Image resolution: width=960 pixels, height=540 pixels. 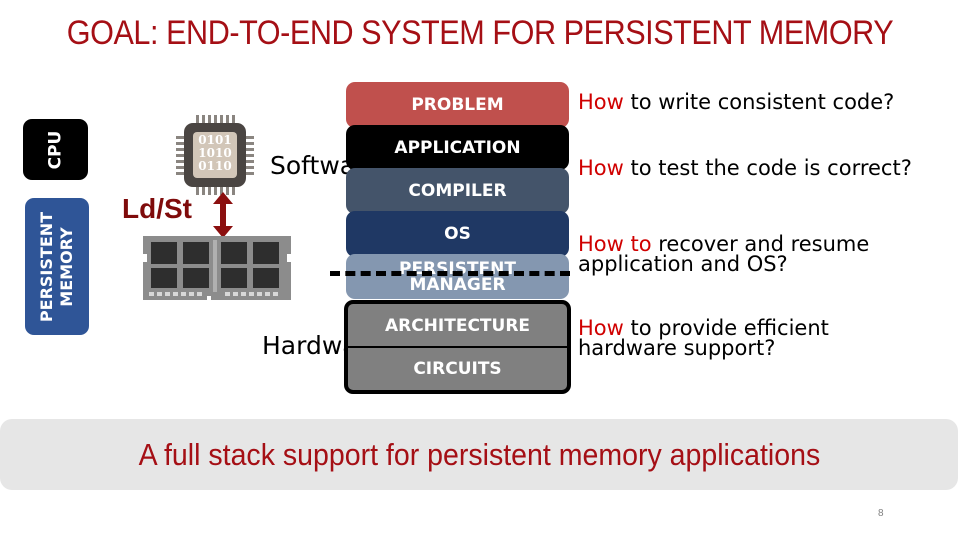 What do you see at coordinates (215, 155) in the screenshot?
I see `cpu-chip-icon: 0101 1010 0110` at bounding box center [215, 155].